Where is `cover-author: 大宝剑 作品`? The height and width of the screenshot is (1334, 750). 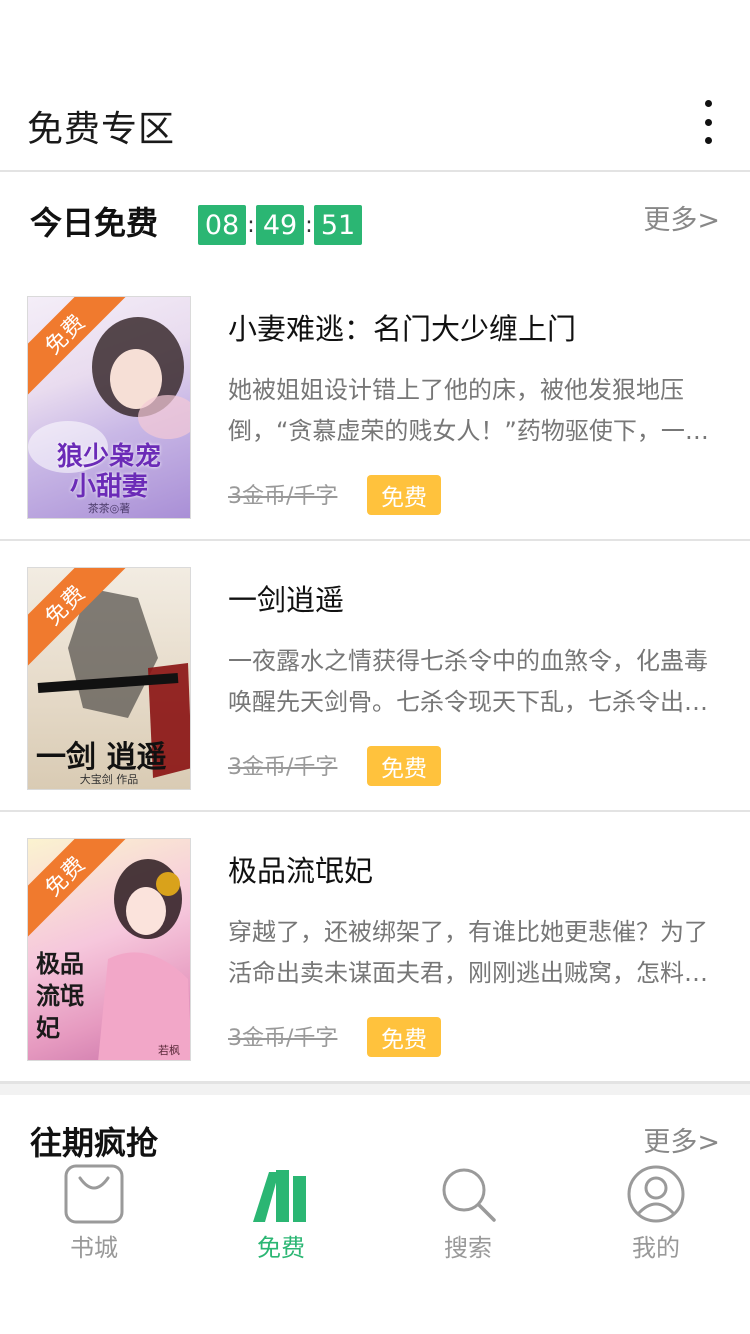
cover-author: 大宝剑 作品 is located at coordinates (109, 779).